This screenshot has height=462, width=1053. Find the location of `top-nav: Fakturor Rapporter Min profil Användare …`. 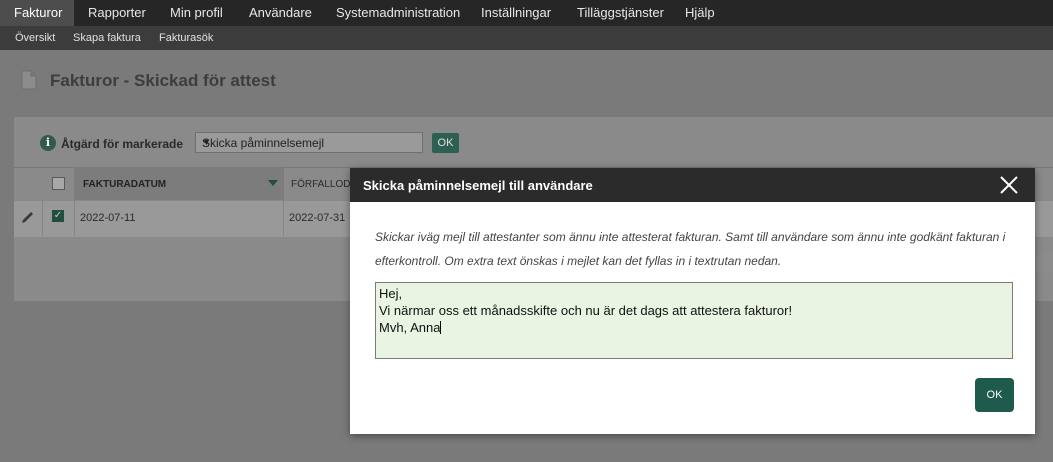

top-nav: Fakturor Rapporter Min profil Användare … is located at coordinates (526, 13).